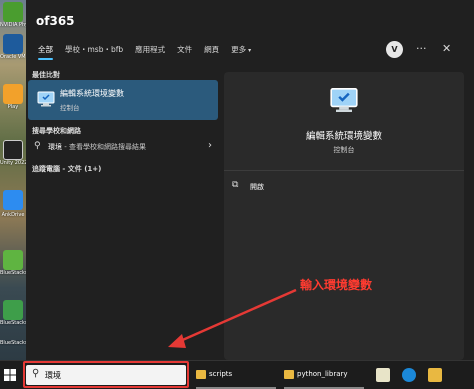 The image size is (474, 389). Describe the element at coordinates (46, 75) in the screenshot. I see `best-match-label: 最佳比對` at that location.